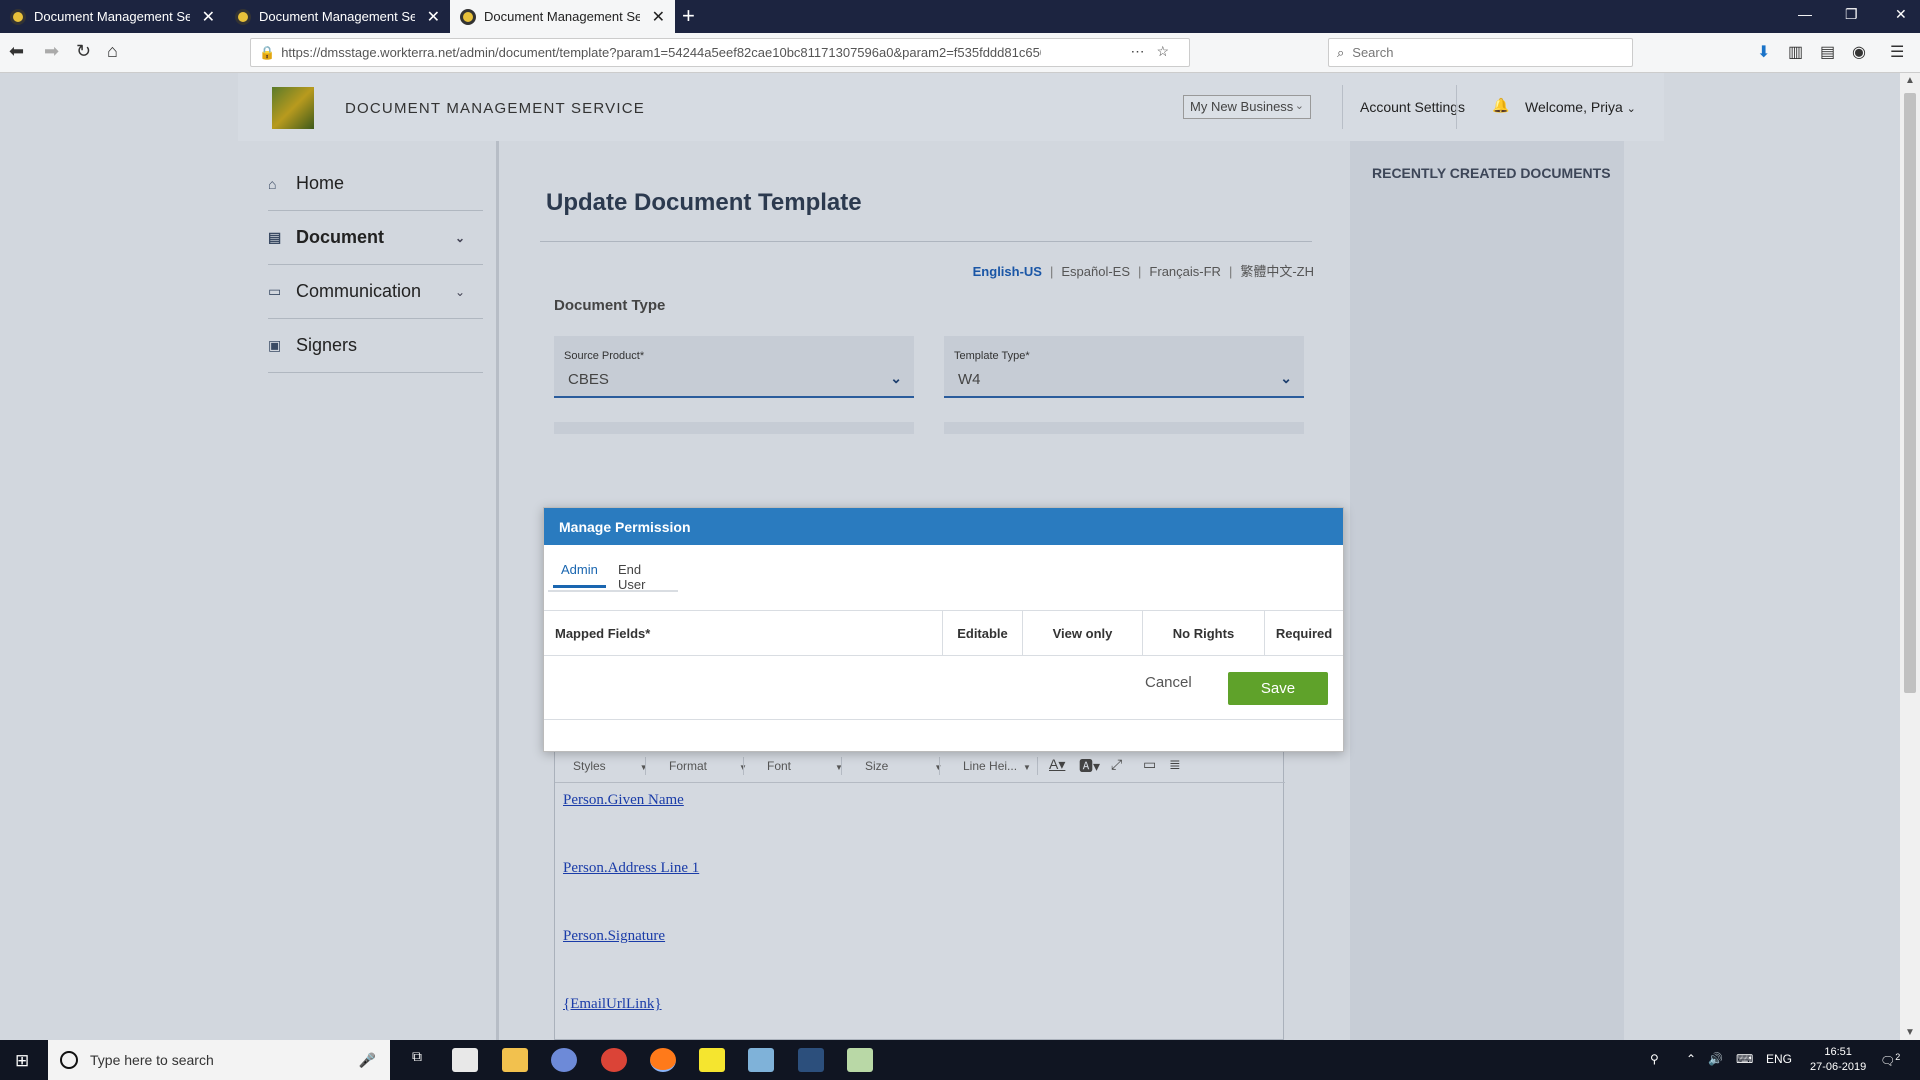 The image size is (1920, 1080). Describe the element at coordinates (1095, 271) in the screenshot. I see `lang-spanish: Español-ES` at that location.